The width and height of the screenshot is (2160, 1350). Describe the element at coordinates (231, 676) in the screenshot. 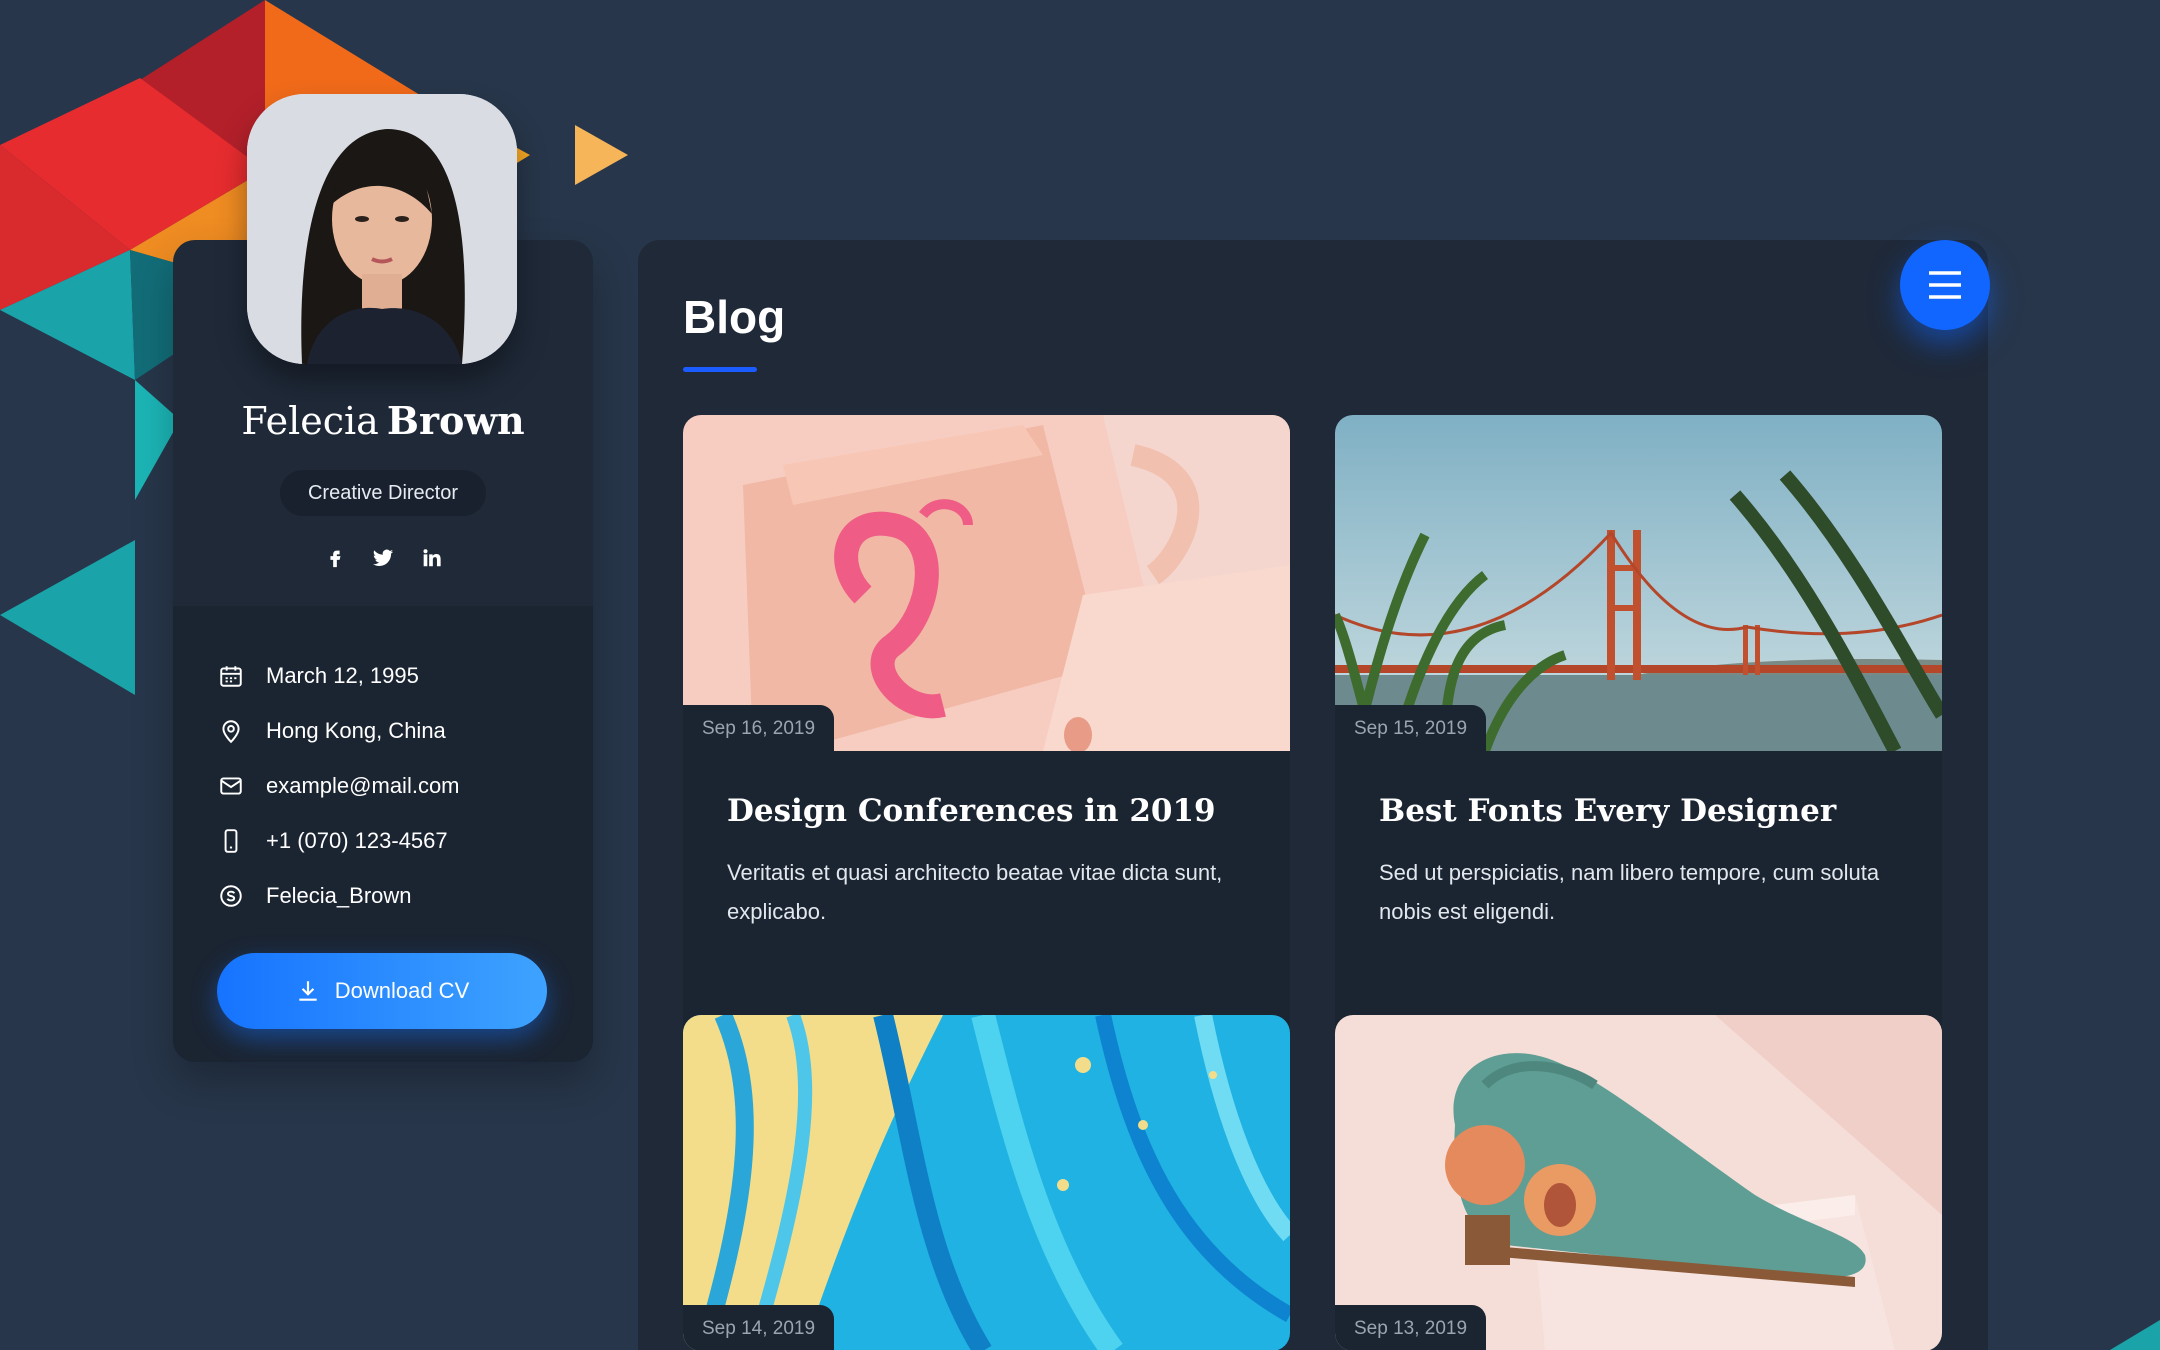

I see `calendar-icon` at that location.